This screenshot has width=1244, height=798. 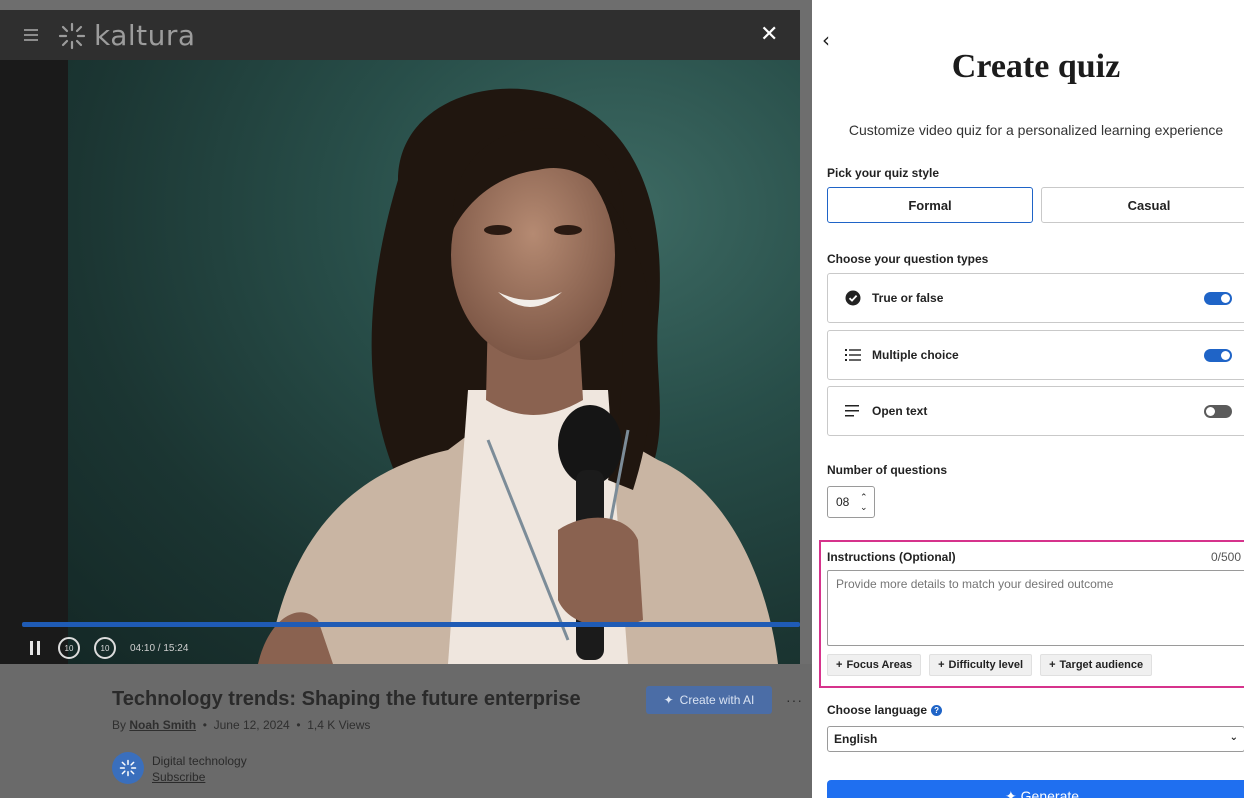 I want to click on chip-label: Focus Areas, so click(x=879, y=665).